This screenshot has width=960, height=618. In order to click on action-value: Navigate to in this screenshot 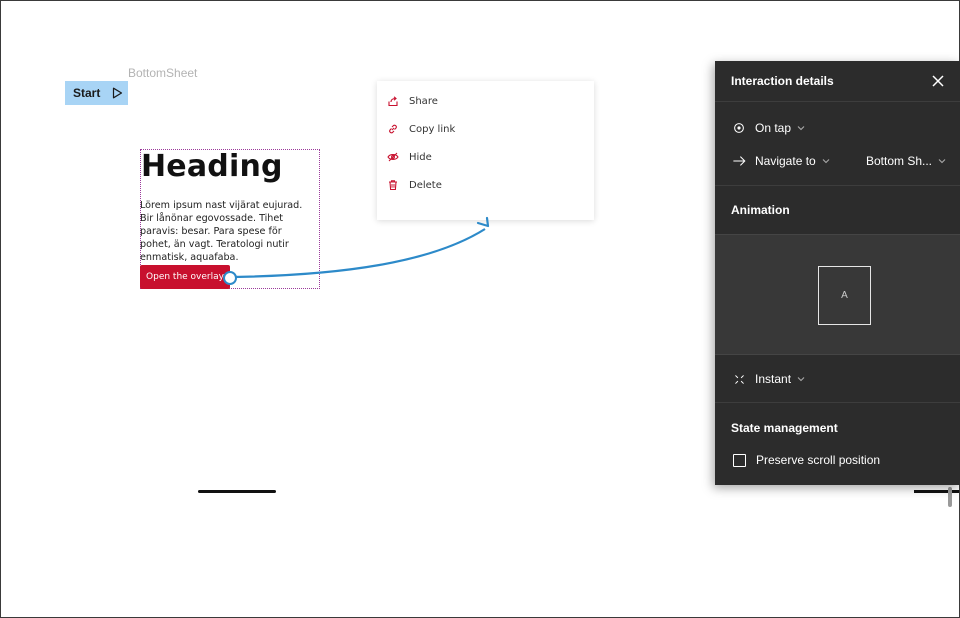, I will do `click(785, 161)`.